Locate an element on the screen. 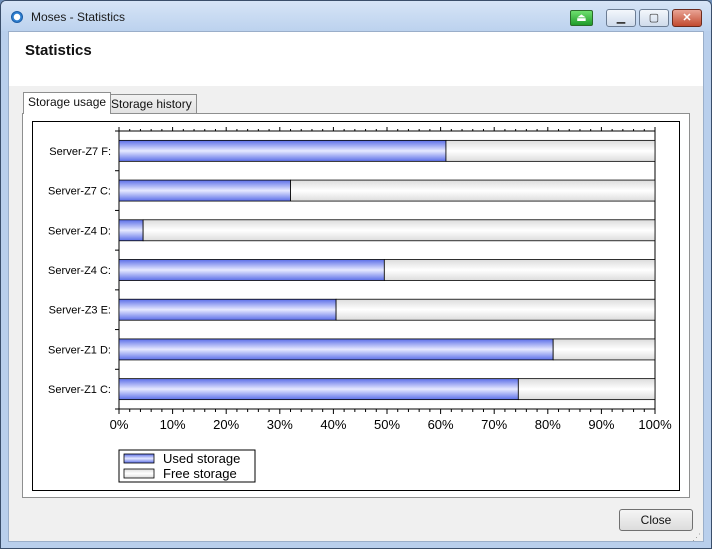 This screenshot has width=712, height=549. category-label: Server-Z3 E: is located at coordinates (80, 311).